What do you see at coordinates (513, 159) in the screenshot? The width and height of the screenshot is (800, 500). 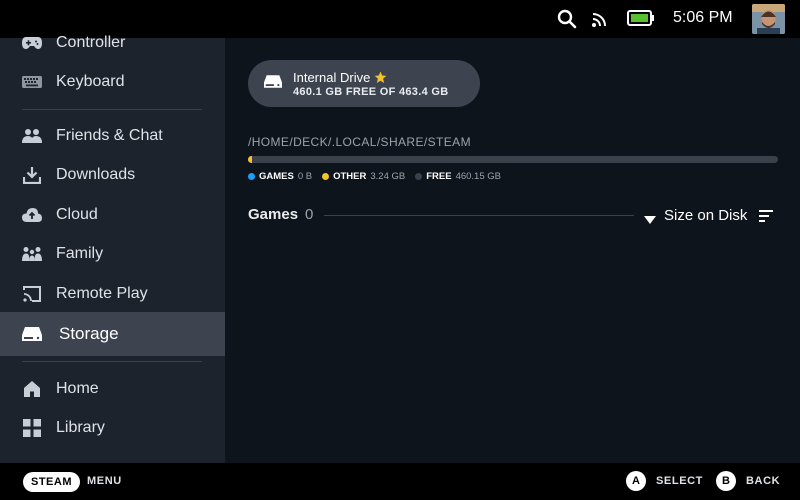 I see `storage-usage-bar` at bounding box center [513, 159].